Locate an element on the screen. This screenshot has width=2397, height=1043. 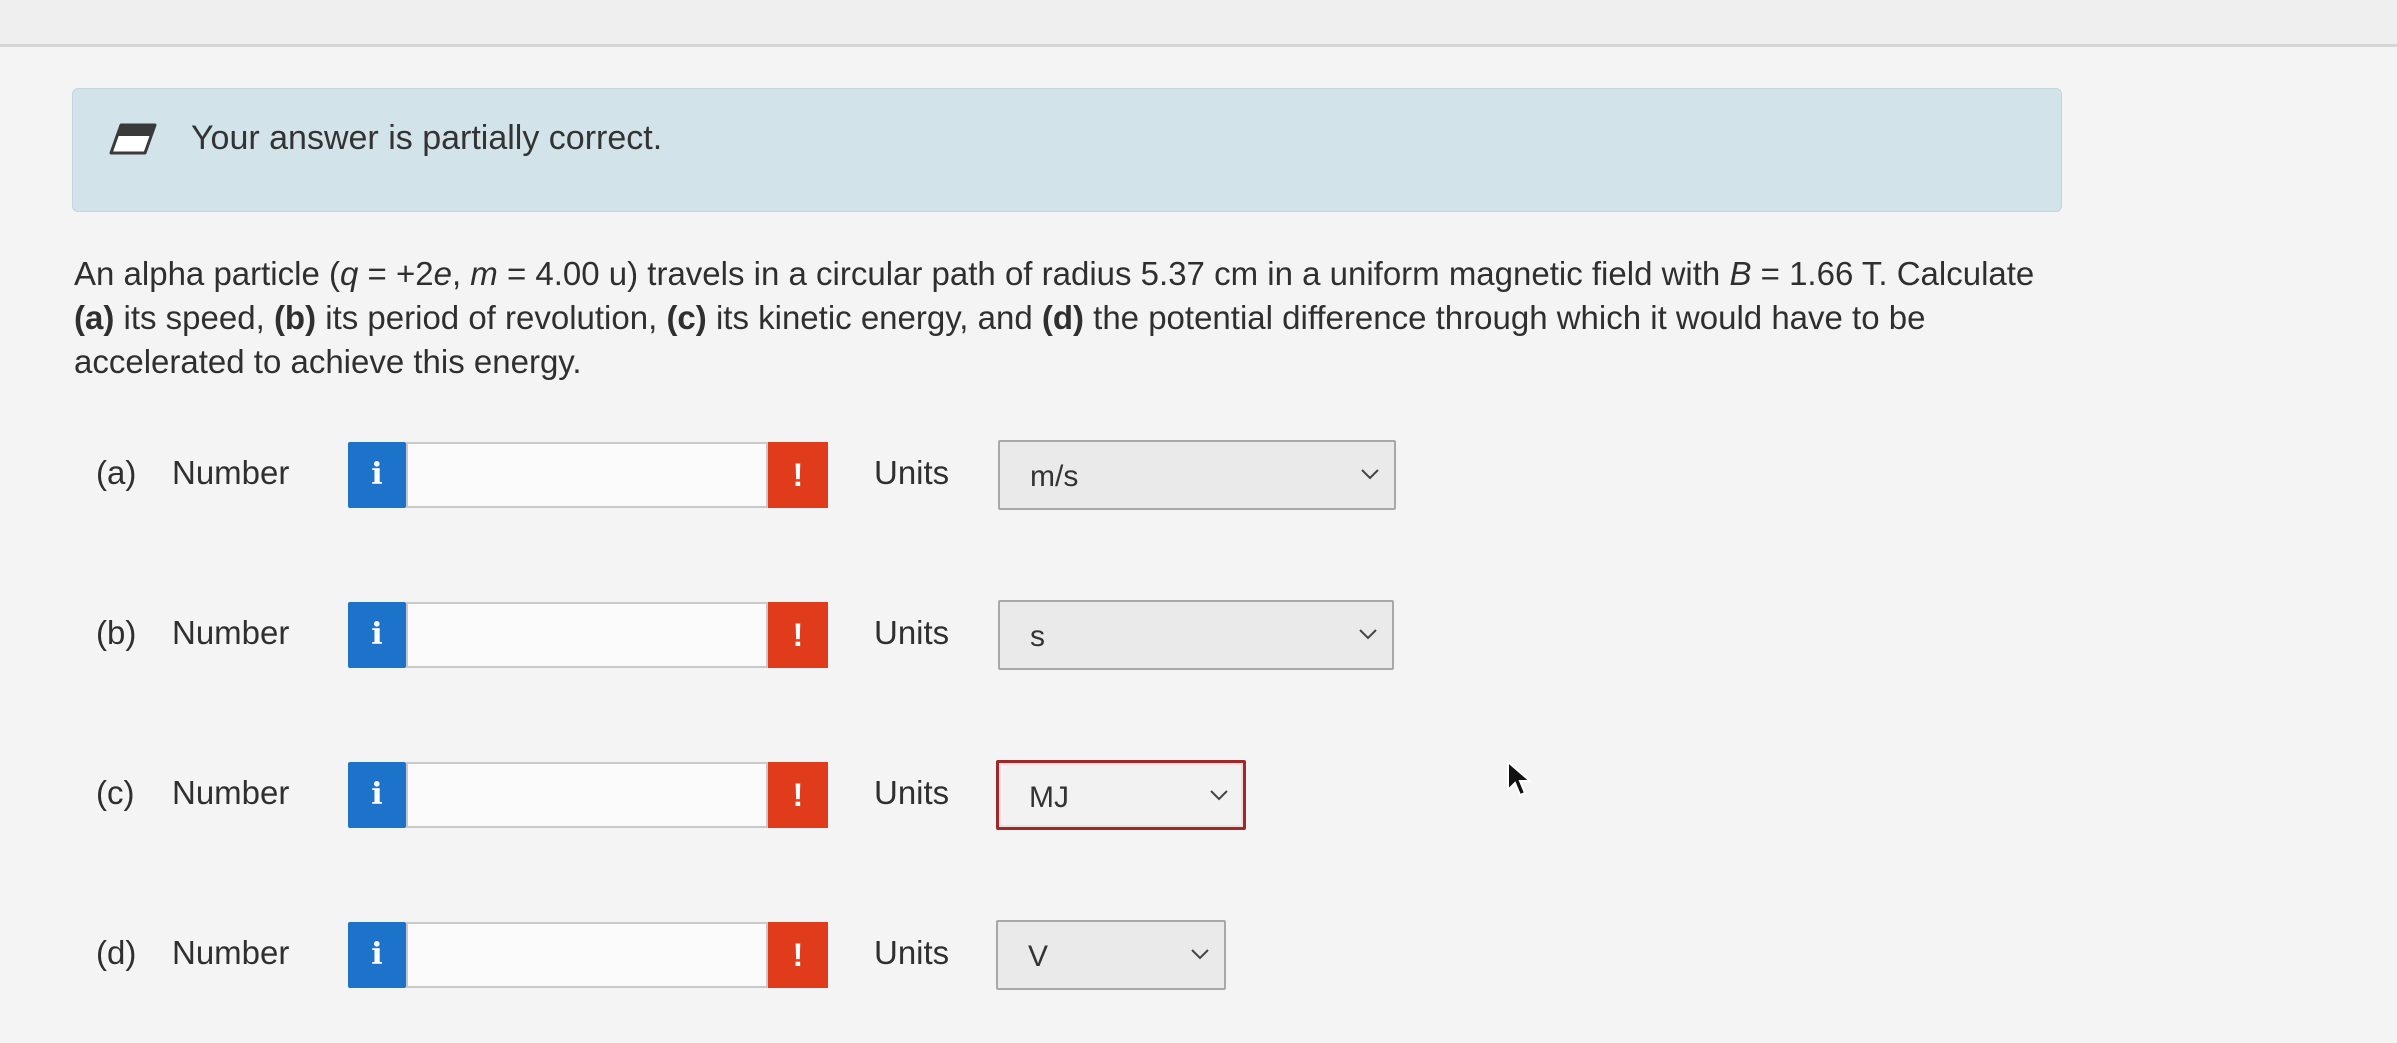
selected-unit: m/s is located at coordinates (1054, 476).